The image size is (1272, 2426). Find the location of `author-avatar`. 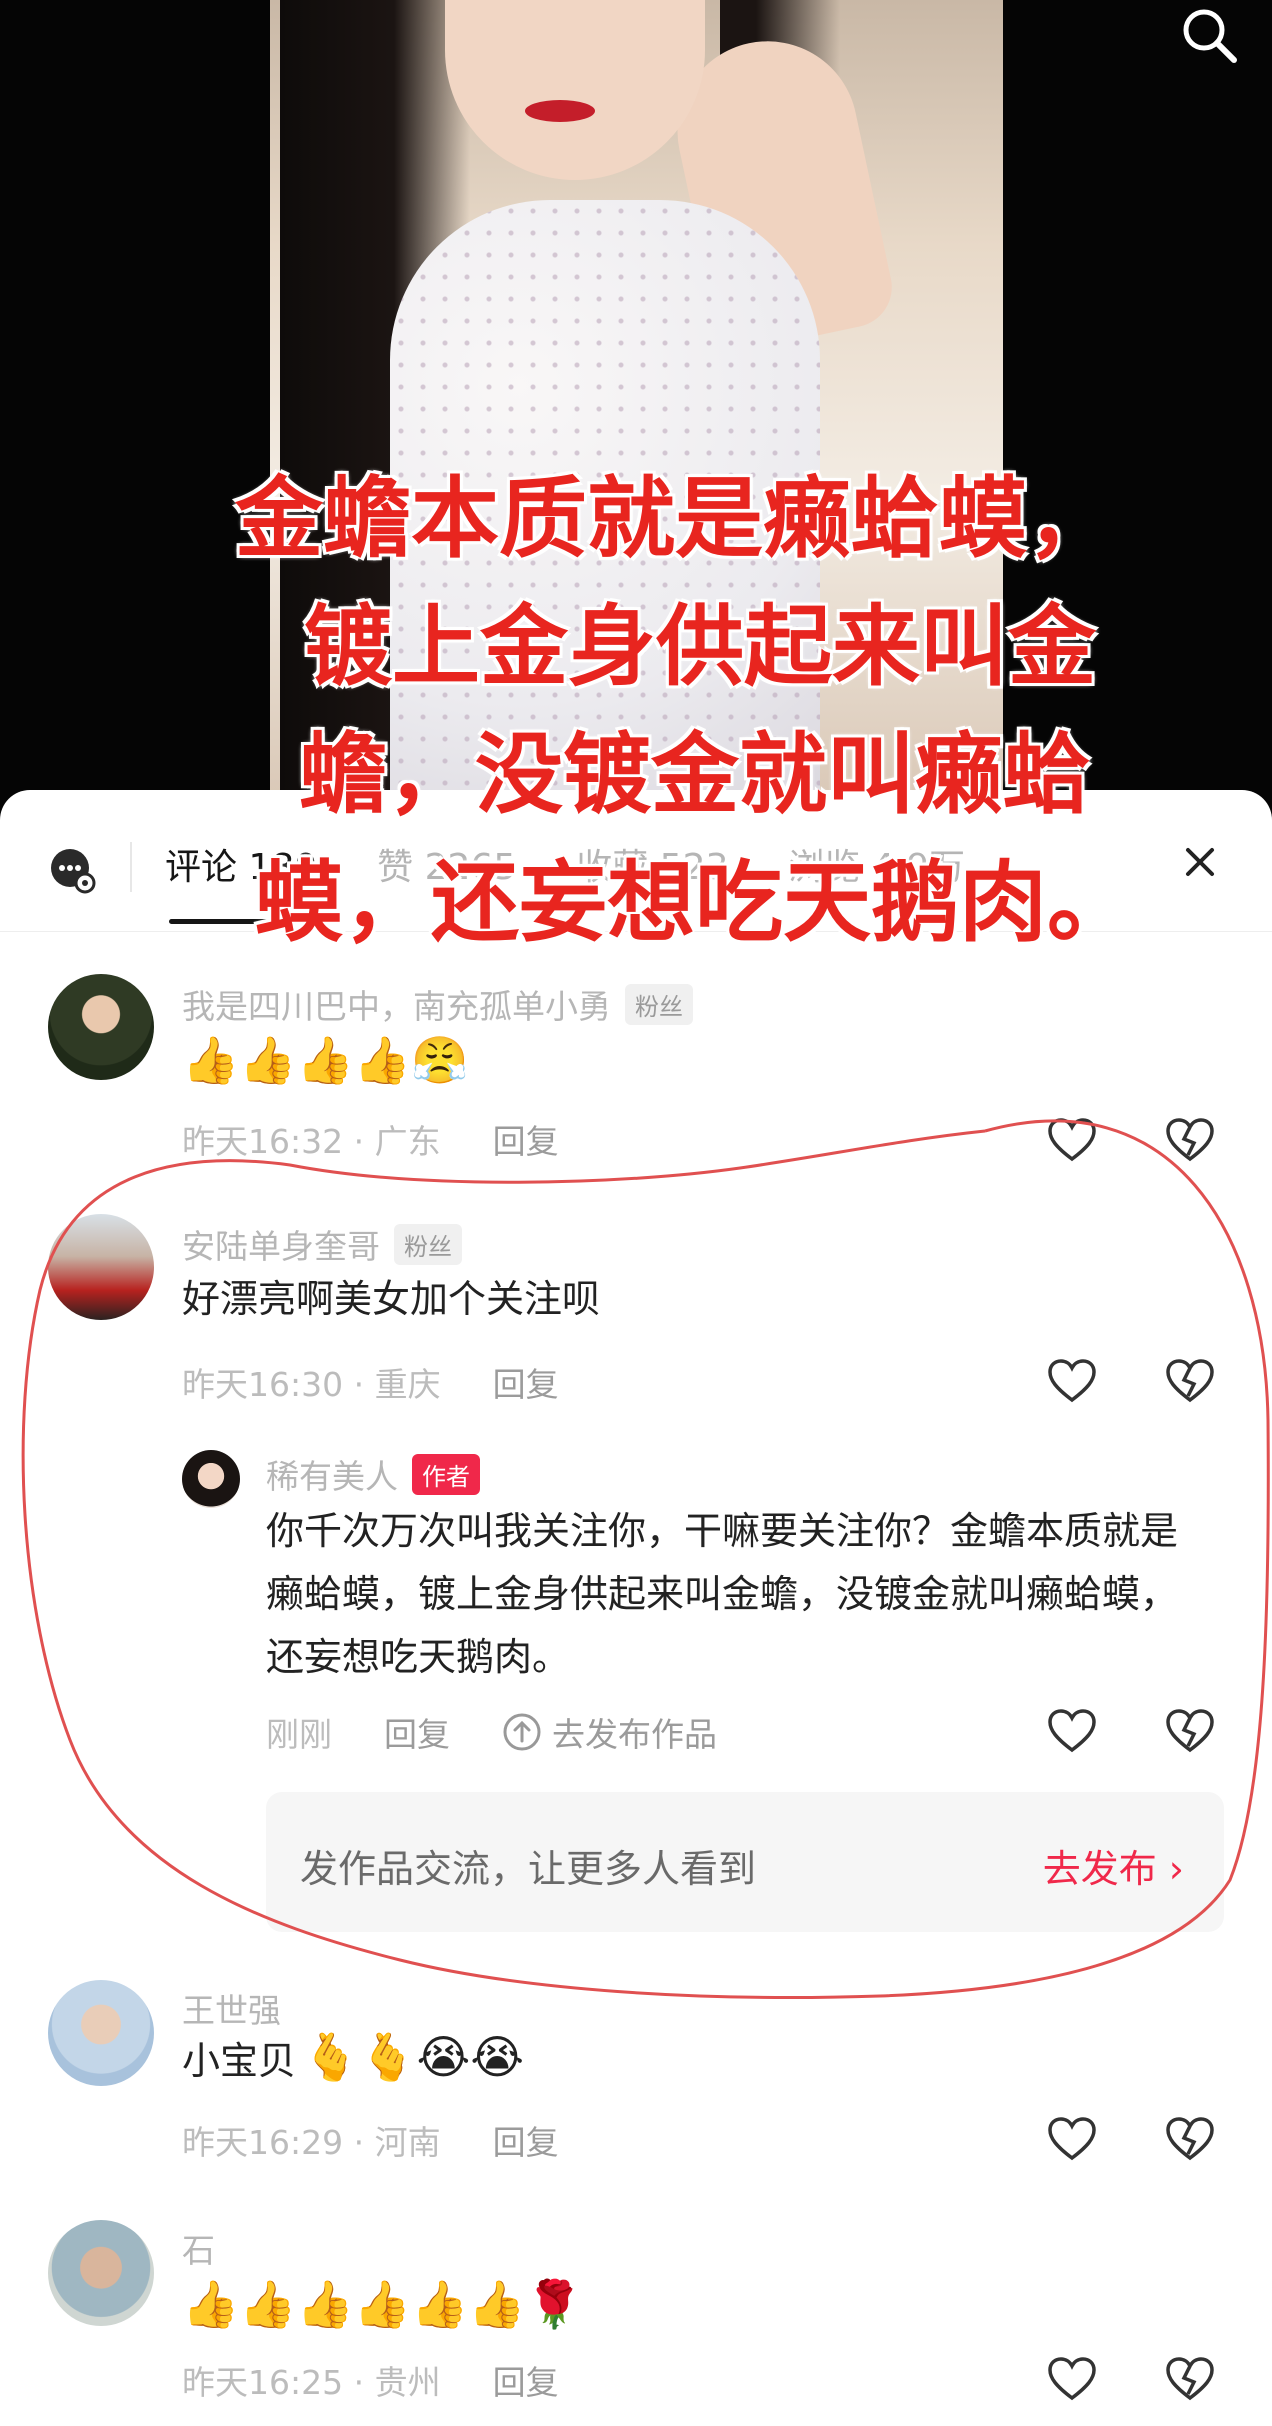

author-avatar is located at coordinates (211, 1479).